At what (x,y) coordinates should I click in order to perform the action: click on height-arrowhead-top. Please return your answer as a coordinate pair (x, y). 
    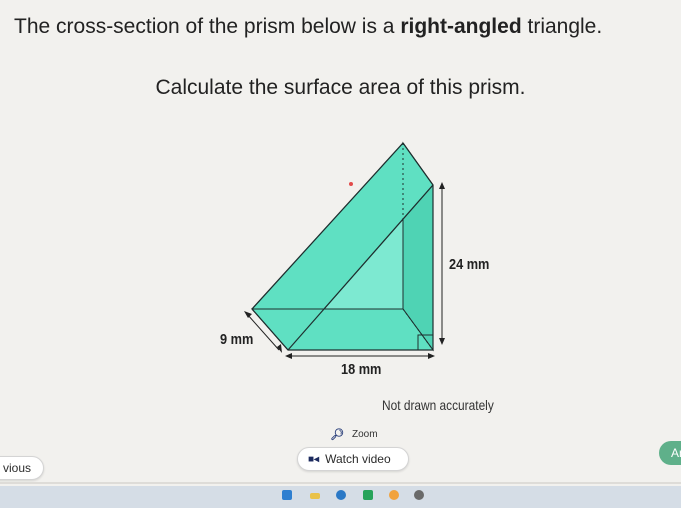
    Looking at the image, I should click on (442, 185).